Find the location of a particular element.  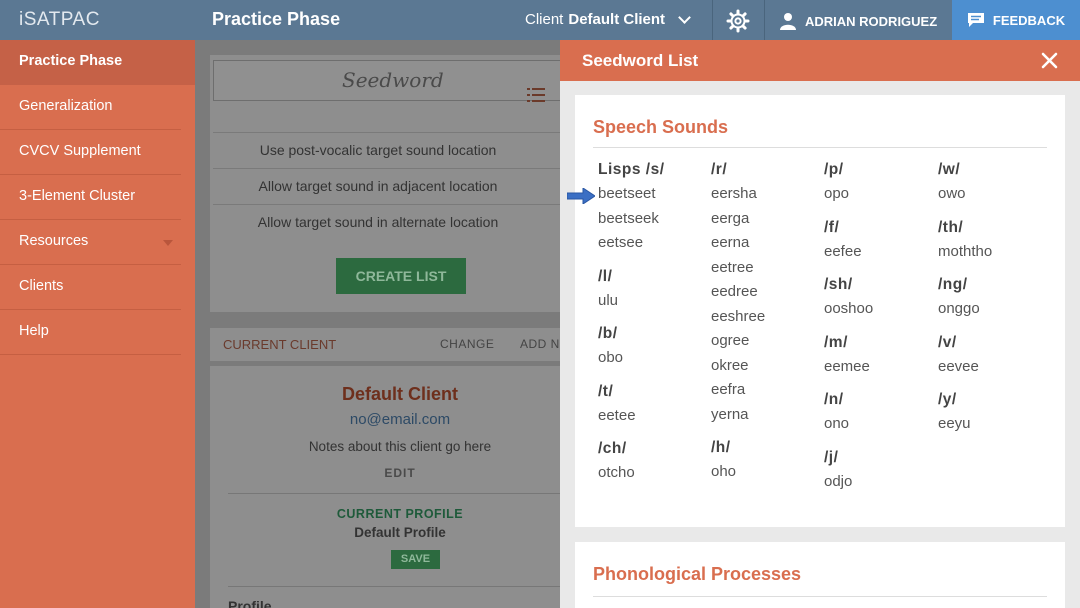

client-notes: Notes about this client go here is located at coordinates (400, 446).